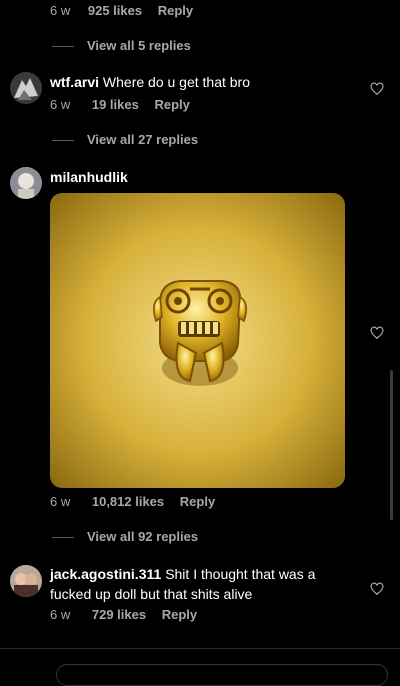 The width and height of the screenshot is (400, 686). I want to click on like-count: 10,812 likes, so click(128, 501).